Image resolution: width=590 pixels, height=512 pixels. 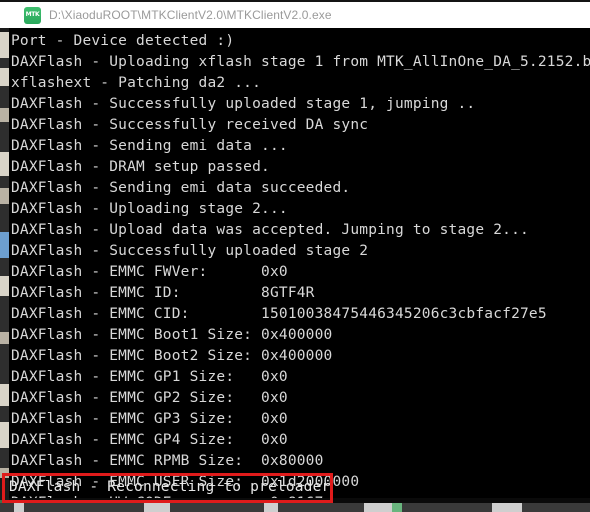 I want to click on console-line: DAXFlash - EMMC GP1 Size: 0x0, so click(x=149, y=377).